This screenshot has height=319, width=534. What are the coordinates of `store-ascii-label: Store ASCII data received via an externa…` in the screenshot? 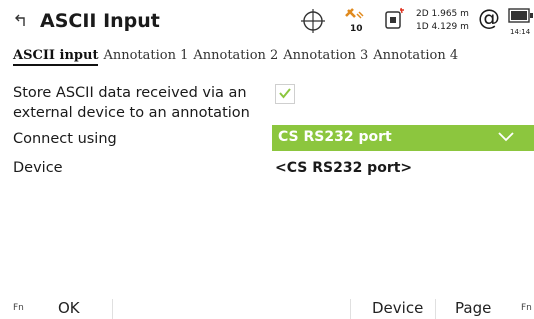 It's located at (131, 103).